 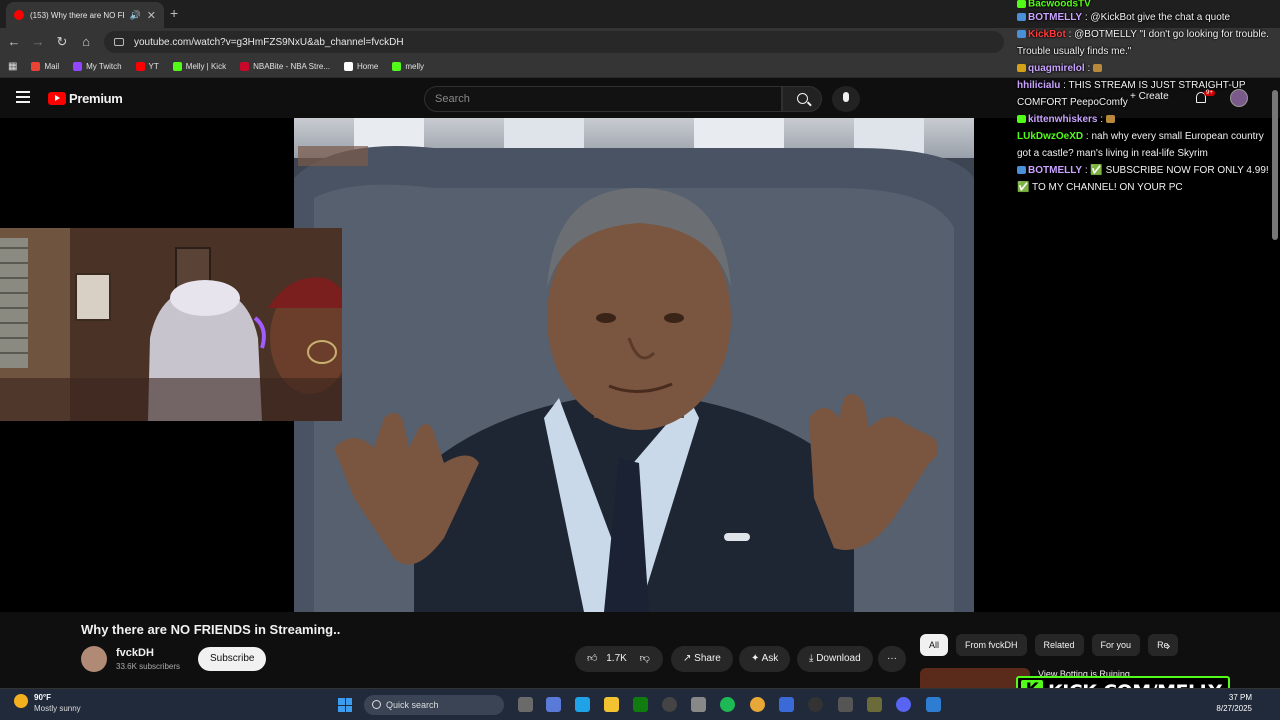 What do you see at coordinates (815, 704) in the screenshot?
I see `media-player-icon` at bounding box center [815, 704].